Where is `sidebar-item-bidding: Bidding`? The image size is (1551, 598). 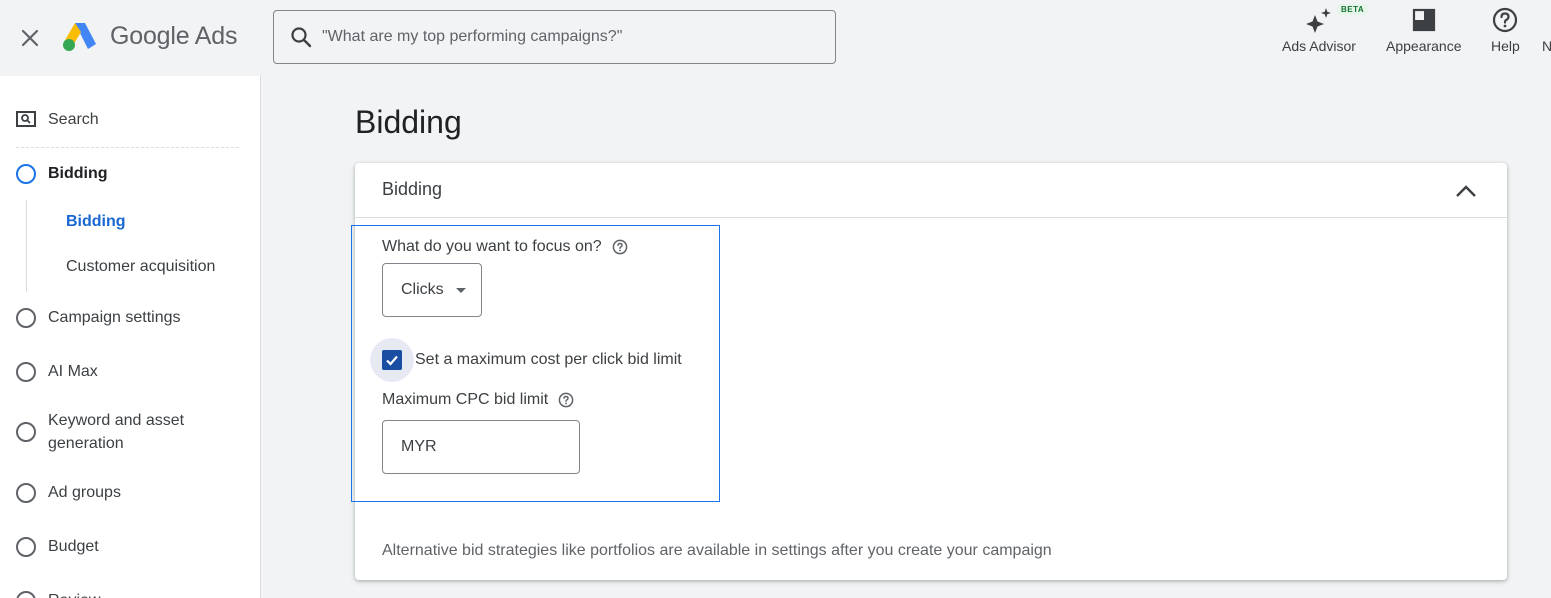 sidebar-item-bidding: Bidding is located at coordinates (62, 173).